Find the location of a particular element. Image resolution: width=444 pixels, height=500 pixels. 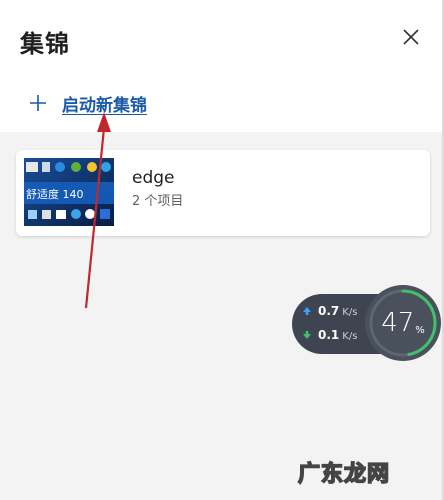

start-new-collection-button: 启动新集锦 is located at coordinates (87, 103).